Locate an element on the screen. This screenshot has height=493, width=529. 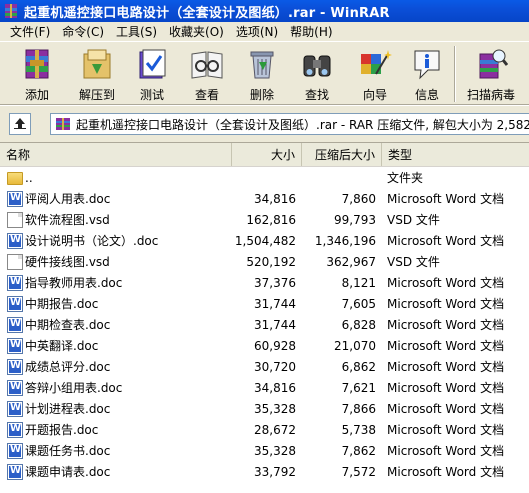
file-name: 开题报告.doc is located at coordinates (62, 430).